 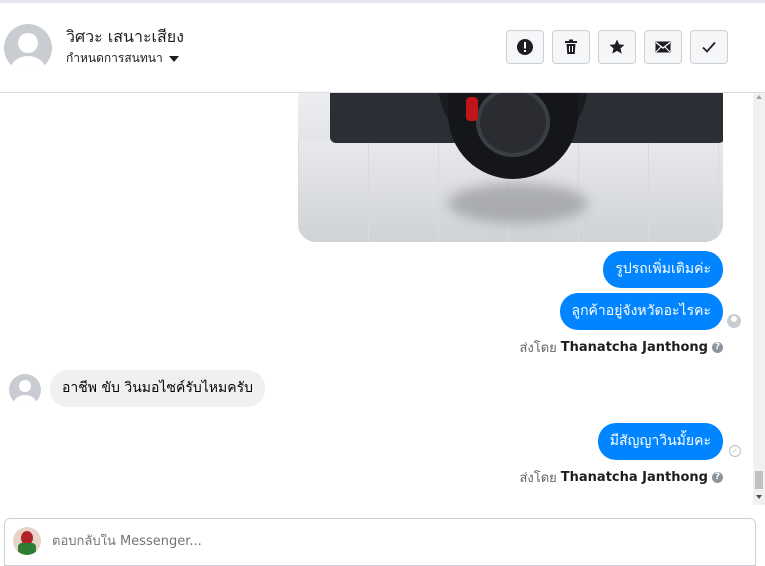 What do you see at coordinates (28, 48) in the screenshot?
I see `contact-avatar` at bounding box center [28, 48].